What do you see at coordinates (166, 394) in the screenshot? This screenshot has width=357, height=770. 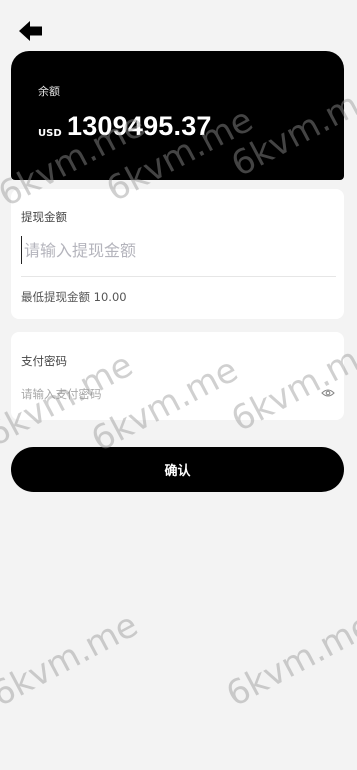 I see `payment-password-input` at bounding box center [166, 394].